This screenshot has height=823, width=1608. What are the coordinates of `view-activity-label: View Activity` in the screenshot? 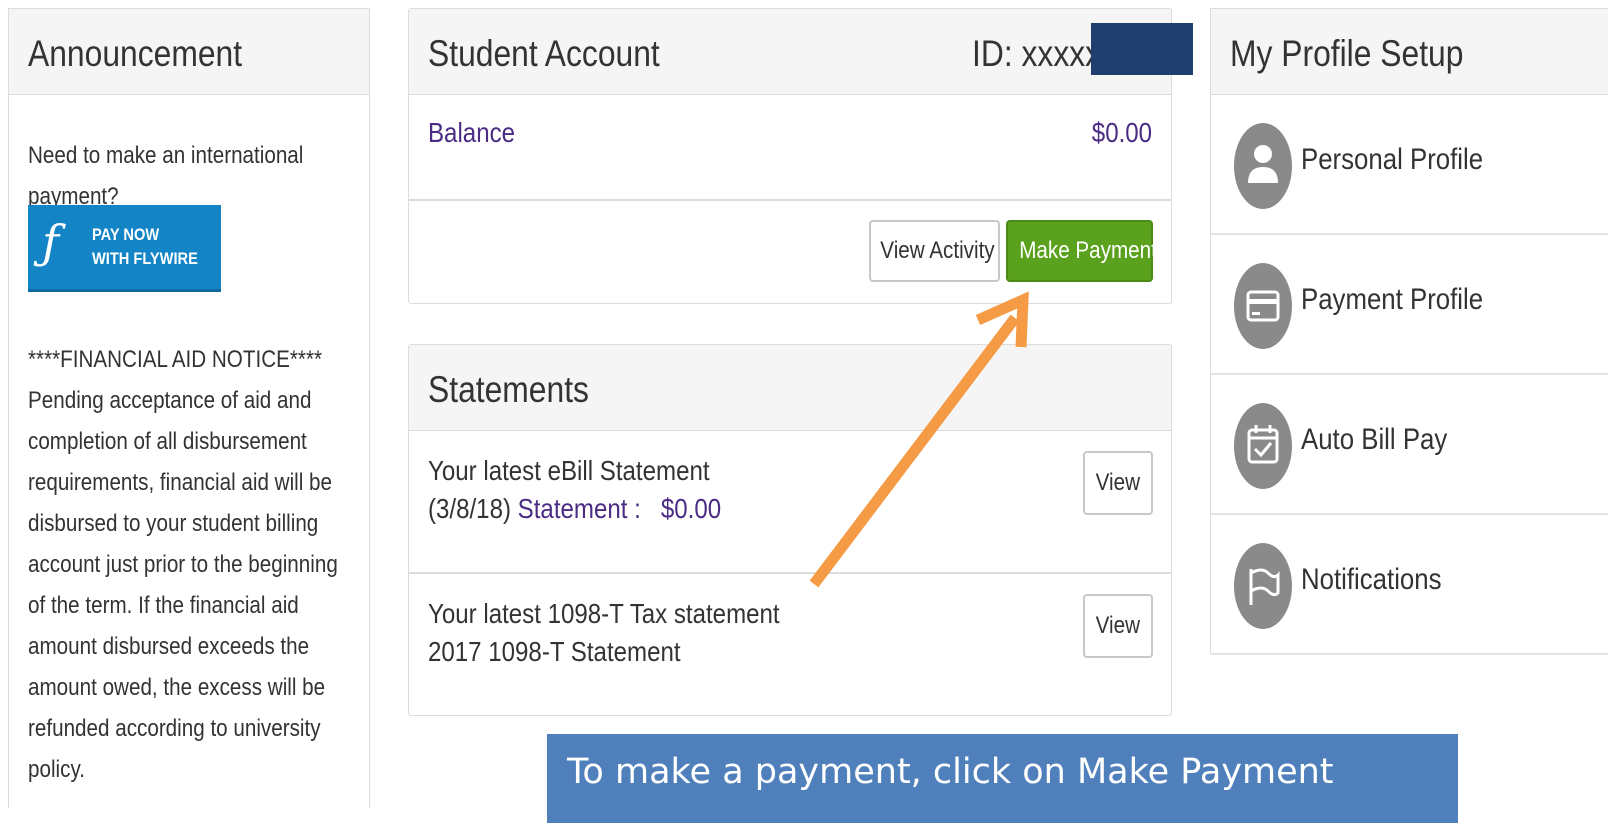 It's located at (937, 250).